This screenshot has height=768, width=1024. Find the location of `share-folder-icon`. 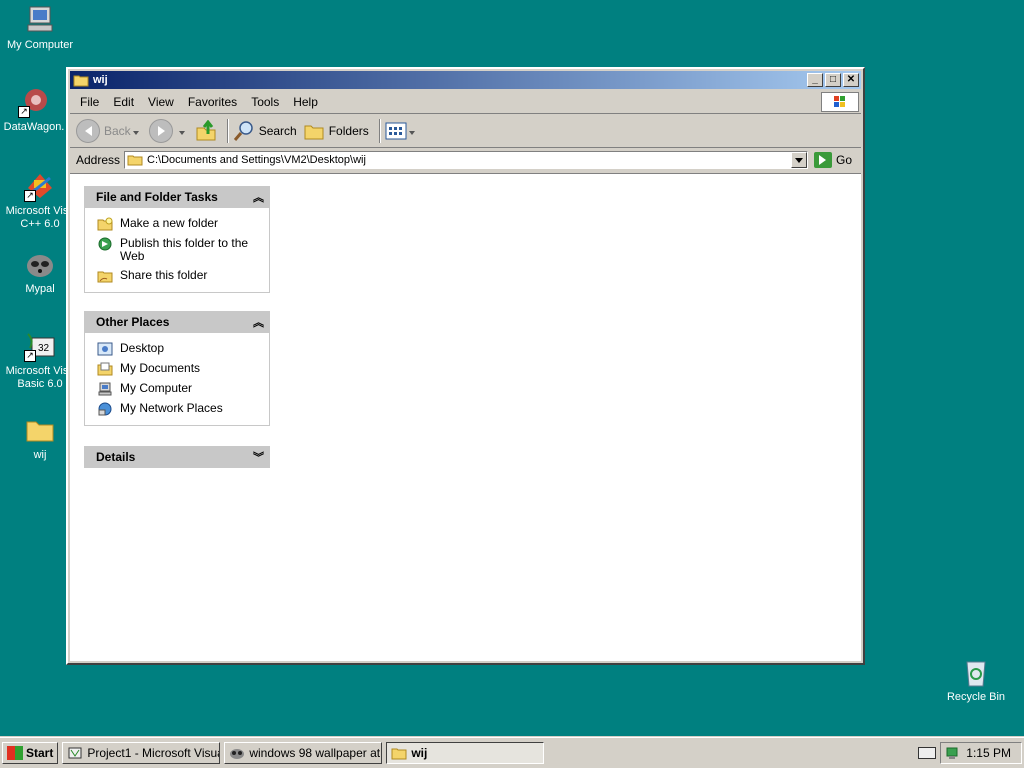

share-folder-icon is located at coordinates (105, 277).